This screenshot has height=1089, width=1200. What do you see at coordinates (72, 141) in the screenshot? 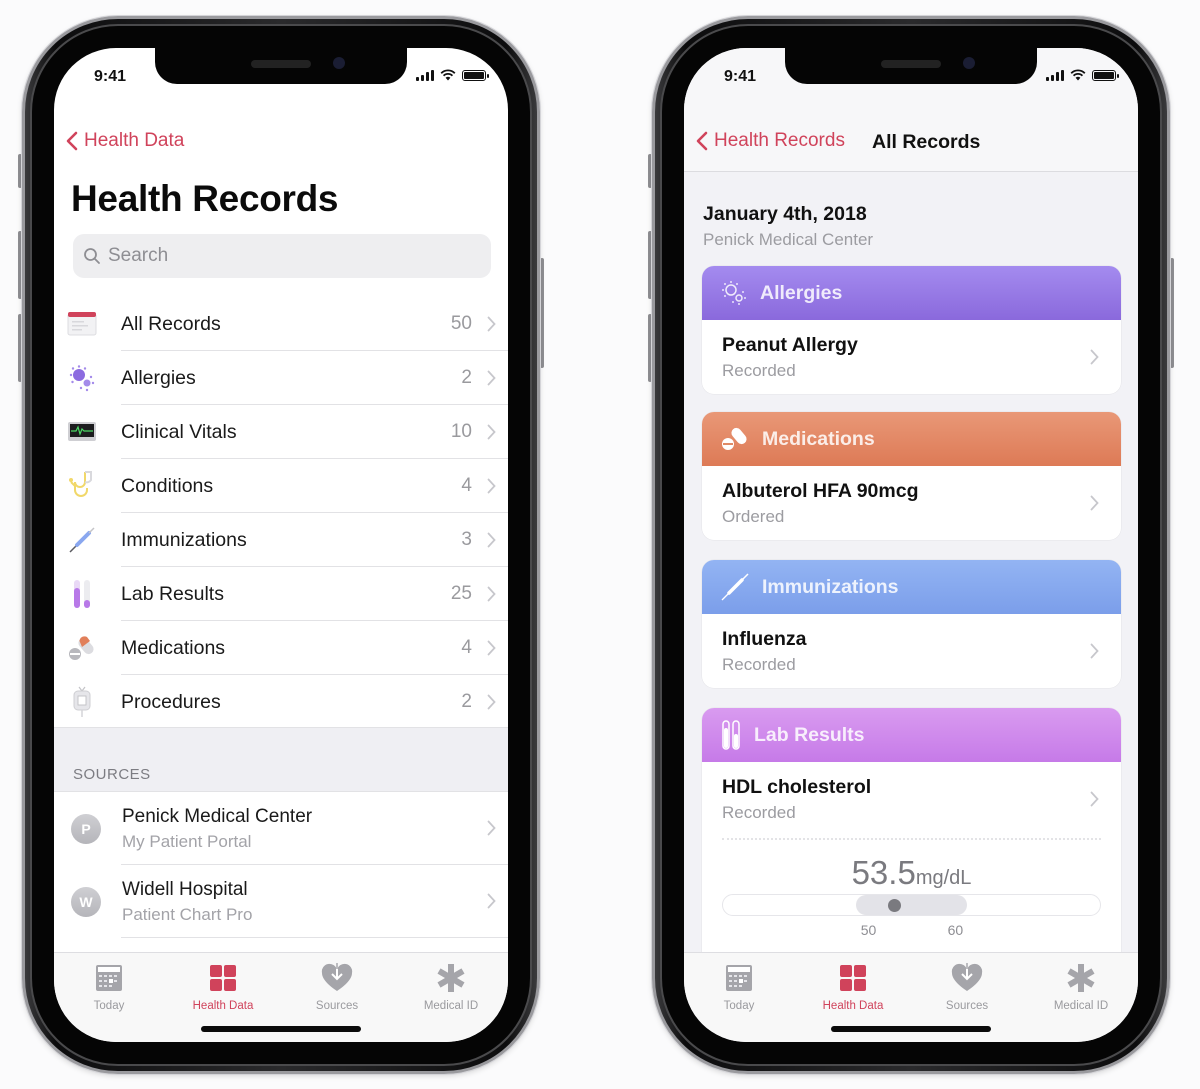
I see `chevron-left-icon` at bounding box center [72, 141].